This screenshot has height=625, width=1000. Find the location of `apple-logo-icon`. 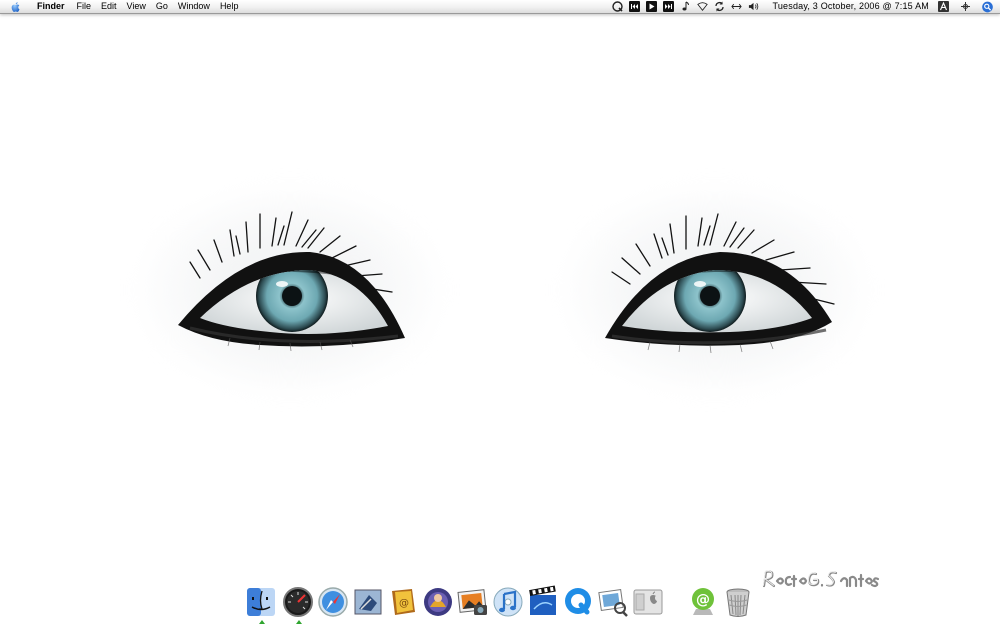

apple-logo-icon is located at coordinates (16, 7).